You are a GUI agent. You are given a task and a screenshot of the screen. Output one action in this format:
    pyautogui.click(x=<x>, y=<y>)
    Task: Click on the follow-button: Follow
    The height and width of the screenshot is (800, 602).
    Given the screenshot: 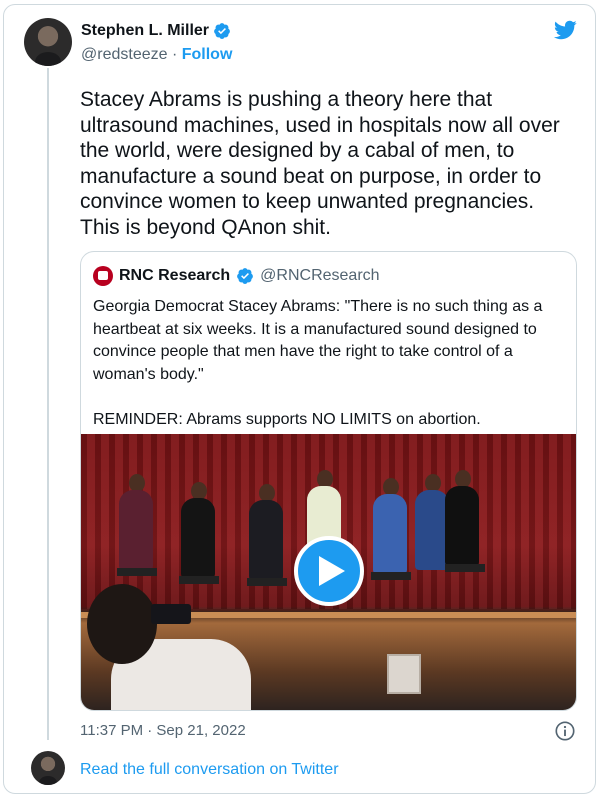 What is the action you would take?
    pyautogui.click(x=207, y=54)
    